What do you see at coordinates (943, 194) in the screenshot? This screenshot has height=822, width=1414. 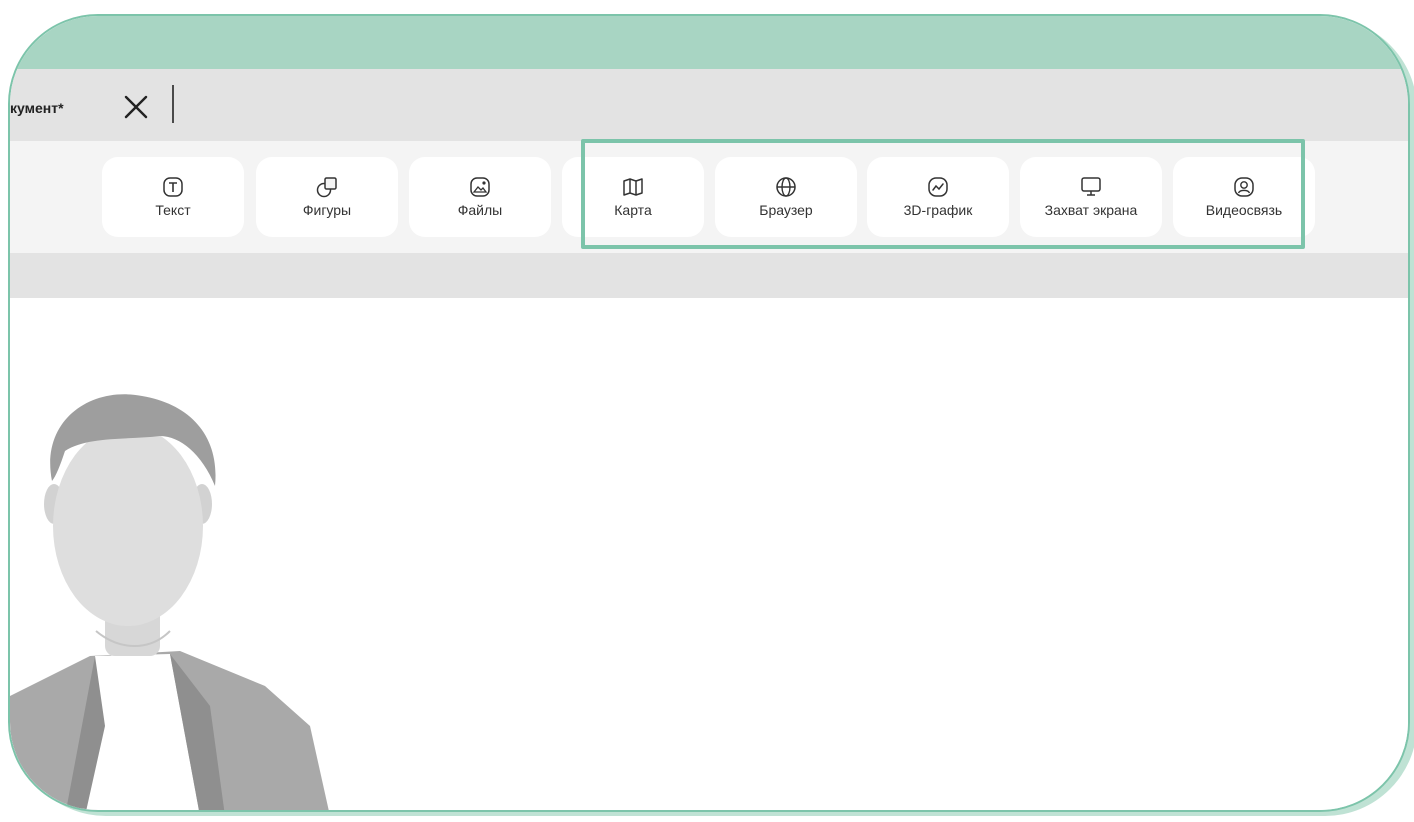 I see `highlight-frame` at bounding box center [943, 194].